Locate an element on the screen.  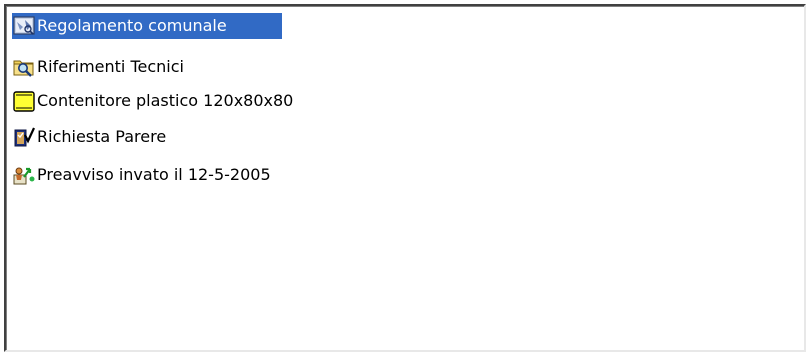
list-item-contenitore: Contenitore plastico 120x80x80 is located at coordinates (154, 101).